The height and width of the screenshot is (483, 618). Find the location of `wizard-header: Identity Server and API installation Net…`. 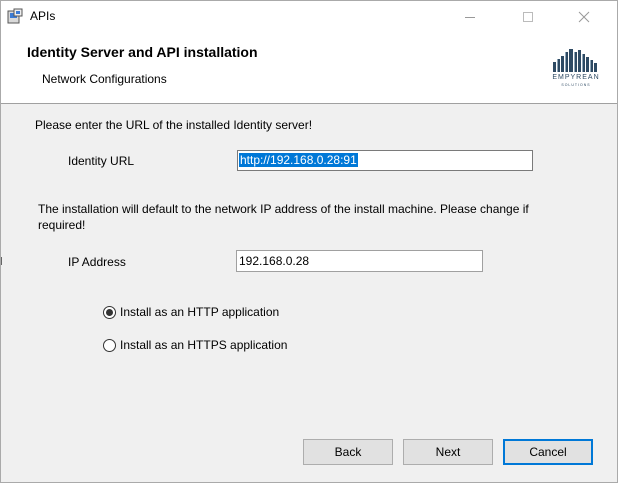

wizard-header: Identity Server and API installation Net… is located at coordinates (309, 68).